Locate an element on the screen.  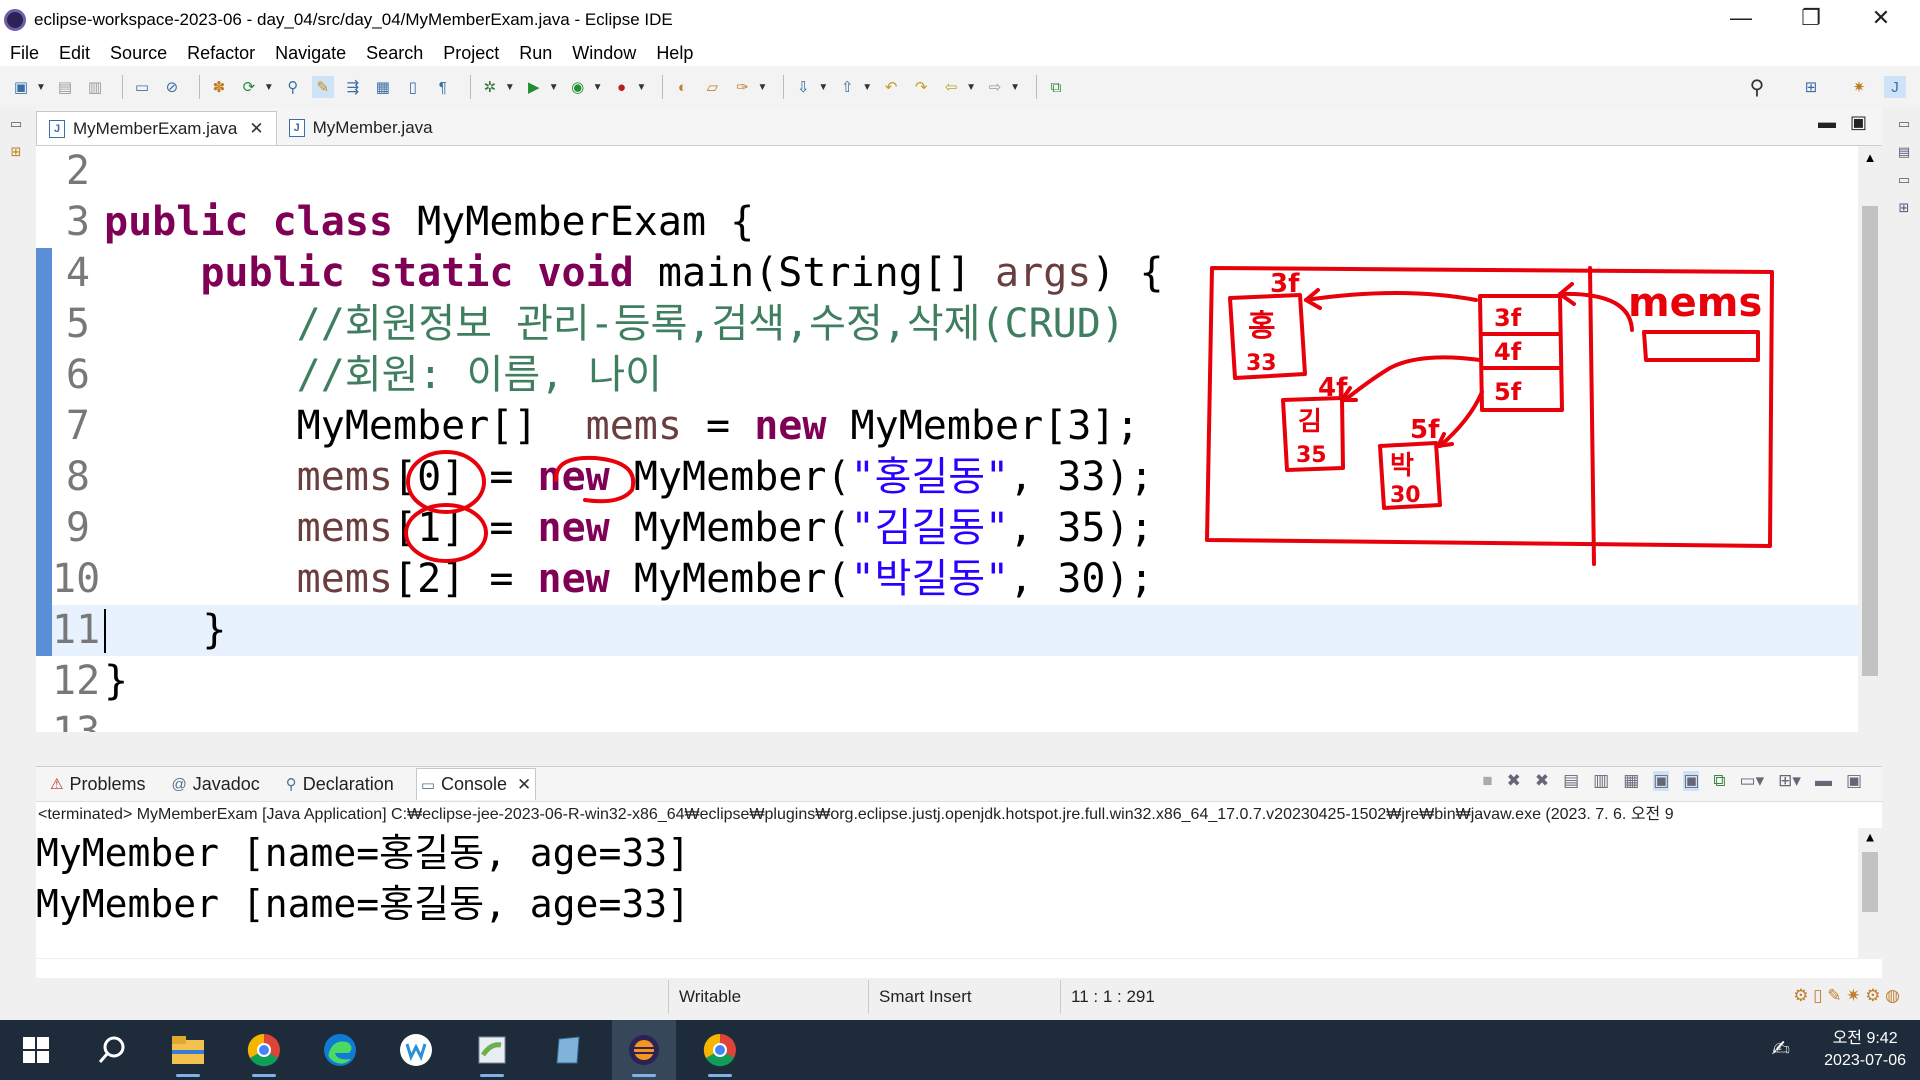
editor-horizontal-scrollbar is located at coordinates (1006, 722).